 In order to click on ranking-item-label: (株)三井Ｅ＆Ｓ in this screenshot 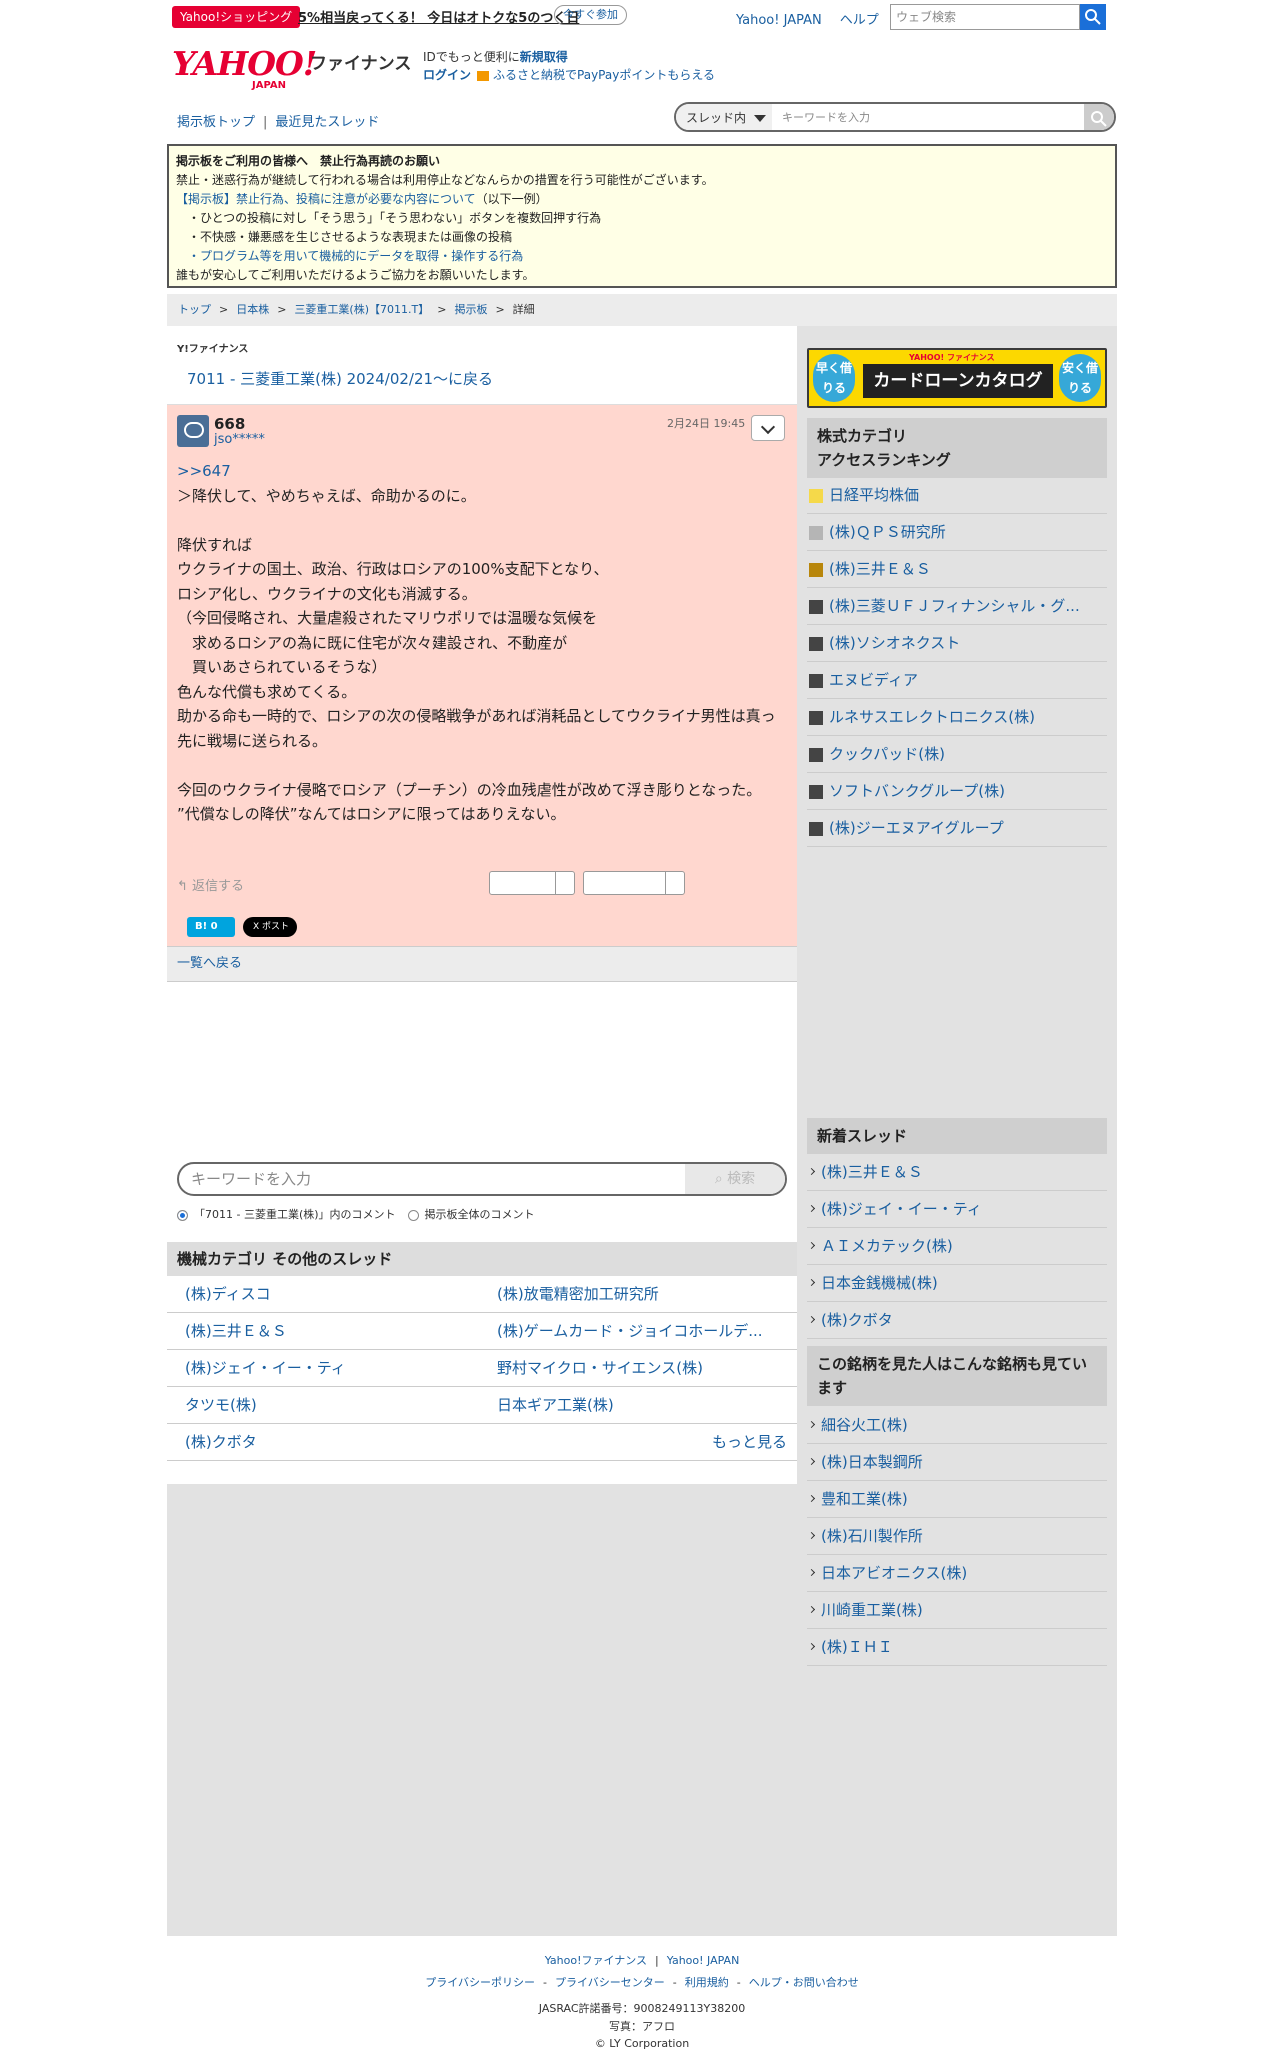, I will do `click(880, 569)`.